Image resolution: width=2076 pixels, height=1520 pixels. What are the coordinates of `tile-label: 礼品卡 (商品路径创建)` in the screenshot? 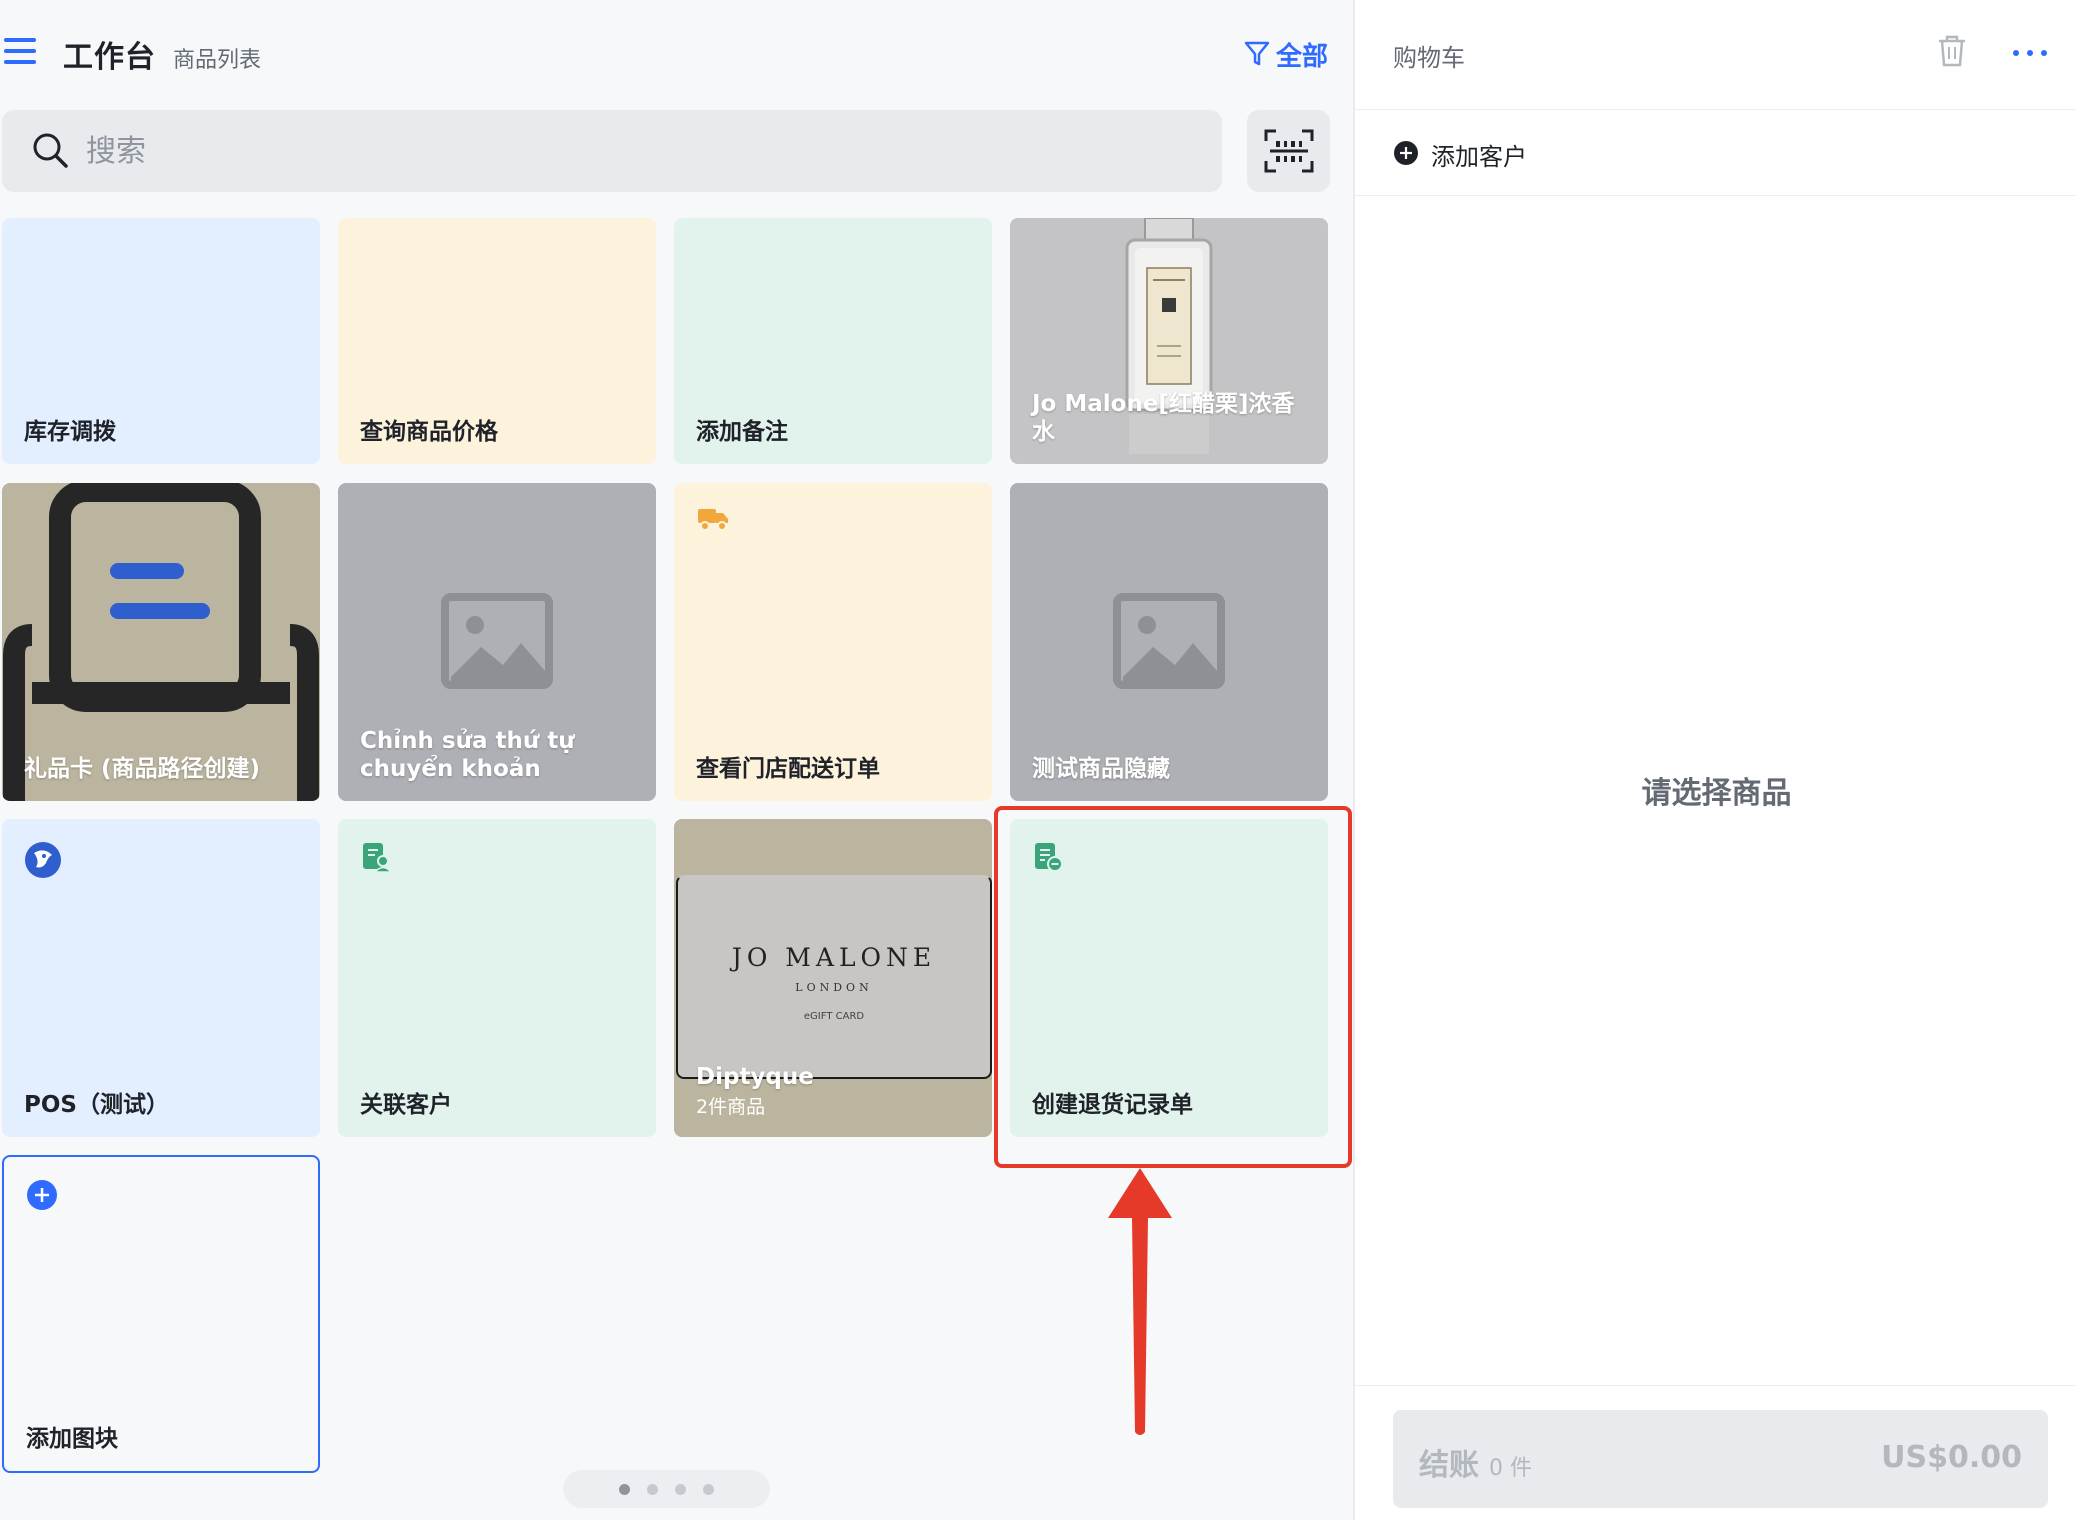 It's located at (142, 768).